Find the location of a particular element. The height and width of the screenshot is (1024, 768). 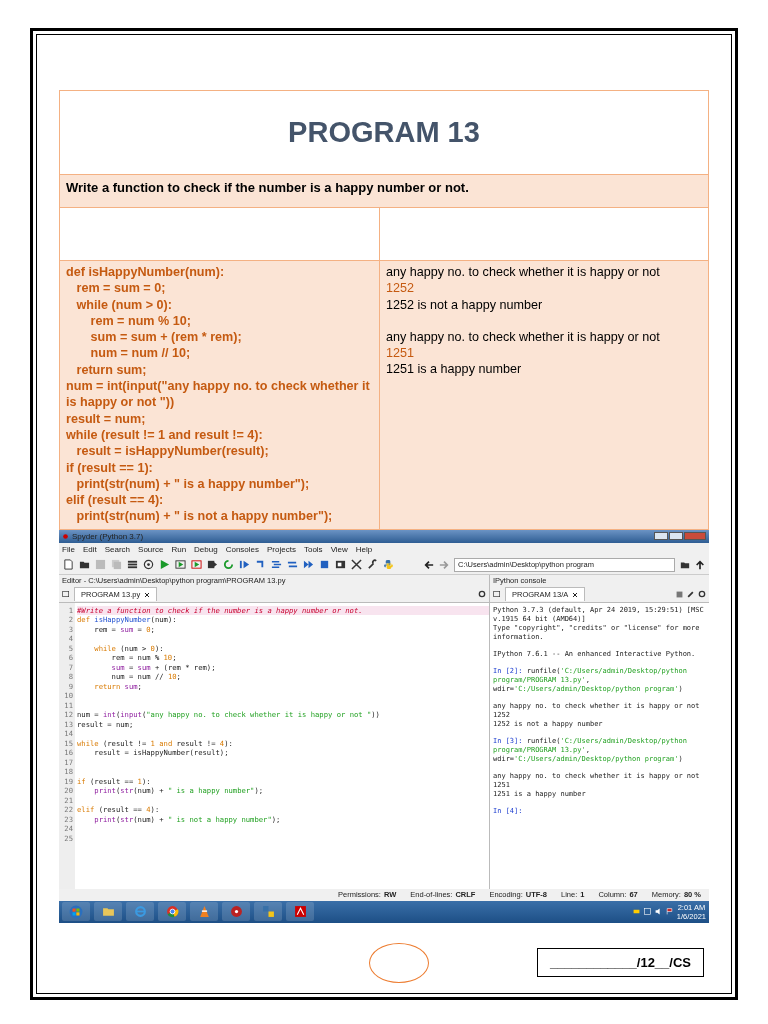

menu-item: Help is located at coordinates (364, 549).